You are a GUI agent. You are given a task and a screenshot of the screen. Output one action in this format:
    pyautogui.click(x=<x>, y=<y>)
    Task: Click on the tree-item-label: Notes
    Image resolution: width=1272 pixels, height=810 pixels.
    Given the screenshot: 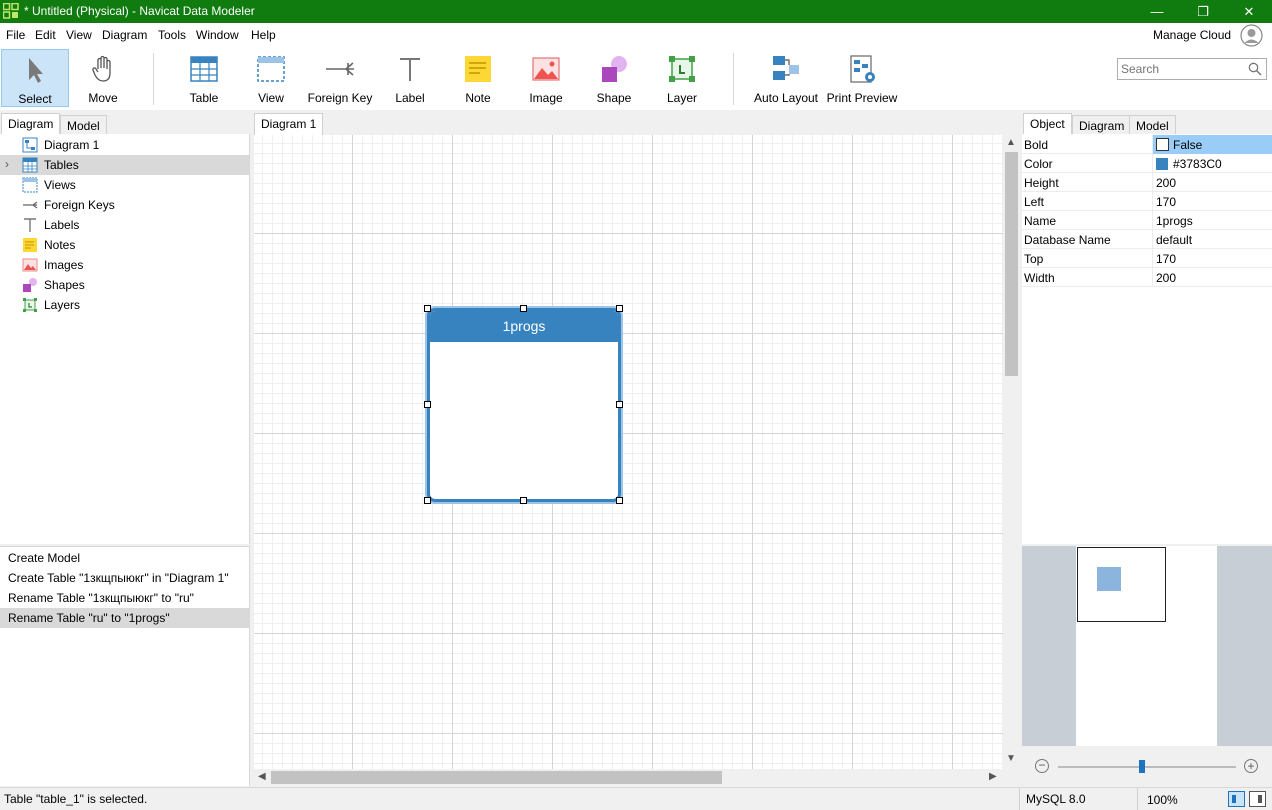 What is the action you would take?
    pyautogui.click(x=60, y=245)
    